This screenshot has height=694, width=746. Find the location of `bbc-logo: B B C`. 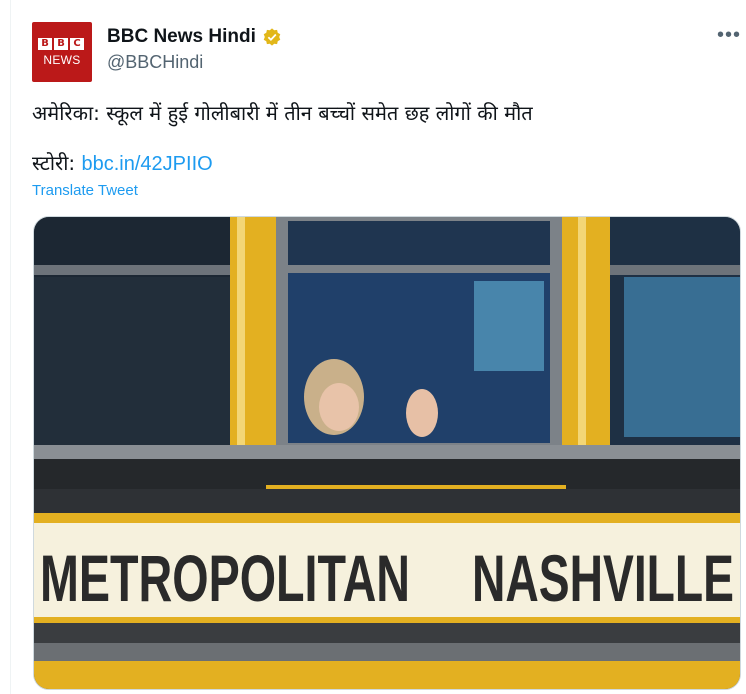

bbc-logo: B B C is located at coordinates (61, 44).